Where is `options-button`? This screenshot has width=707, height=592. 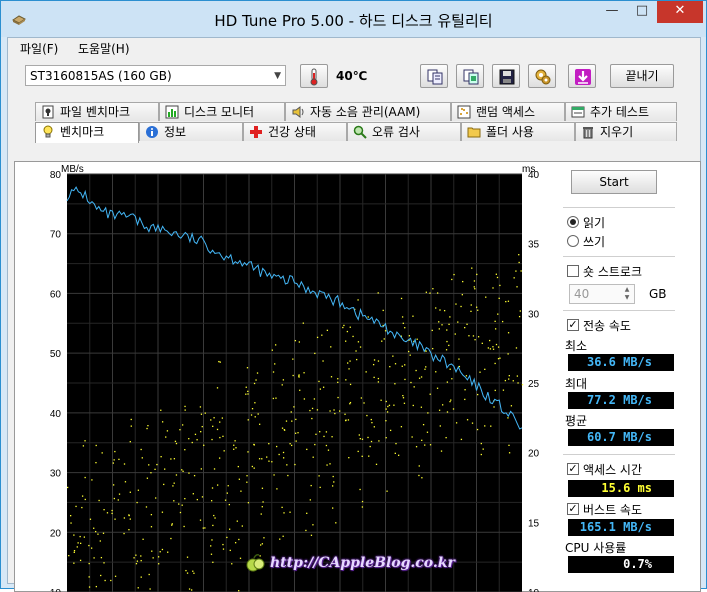
options-button is located at coordinates (542, 76).